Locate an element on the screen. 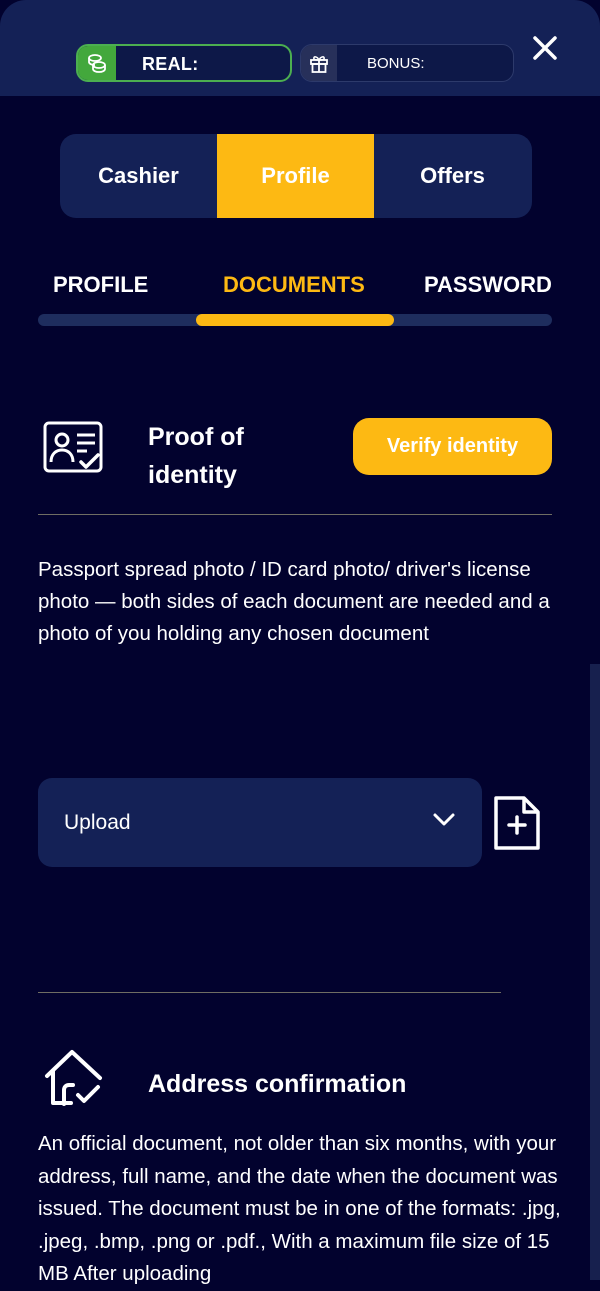 Image resolution: width=600 pixels, height=1291 pixels. upload-dropdown-label: Upload is located at coordinates (97, 822).